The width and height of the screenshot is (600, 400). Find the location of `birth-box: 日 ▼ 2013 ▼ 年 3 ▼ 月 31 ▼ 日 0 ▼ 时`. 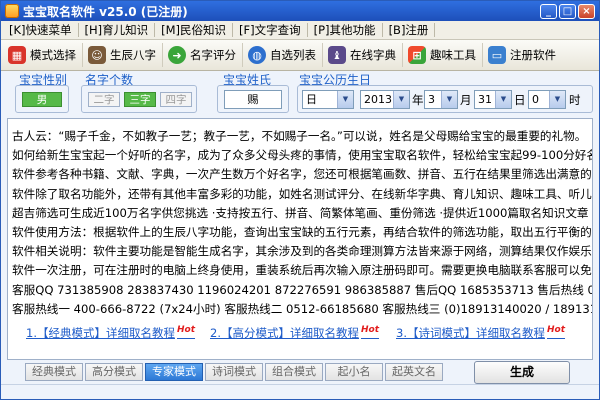

birth-box: 日 ▼ 2013 ▼ 年 3 ▼ 月 31 ▼ 日 0 ▼ 时 is located at coordinates (445, 99).